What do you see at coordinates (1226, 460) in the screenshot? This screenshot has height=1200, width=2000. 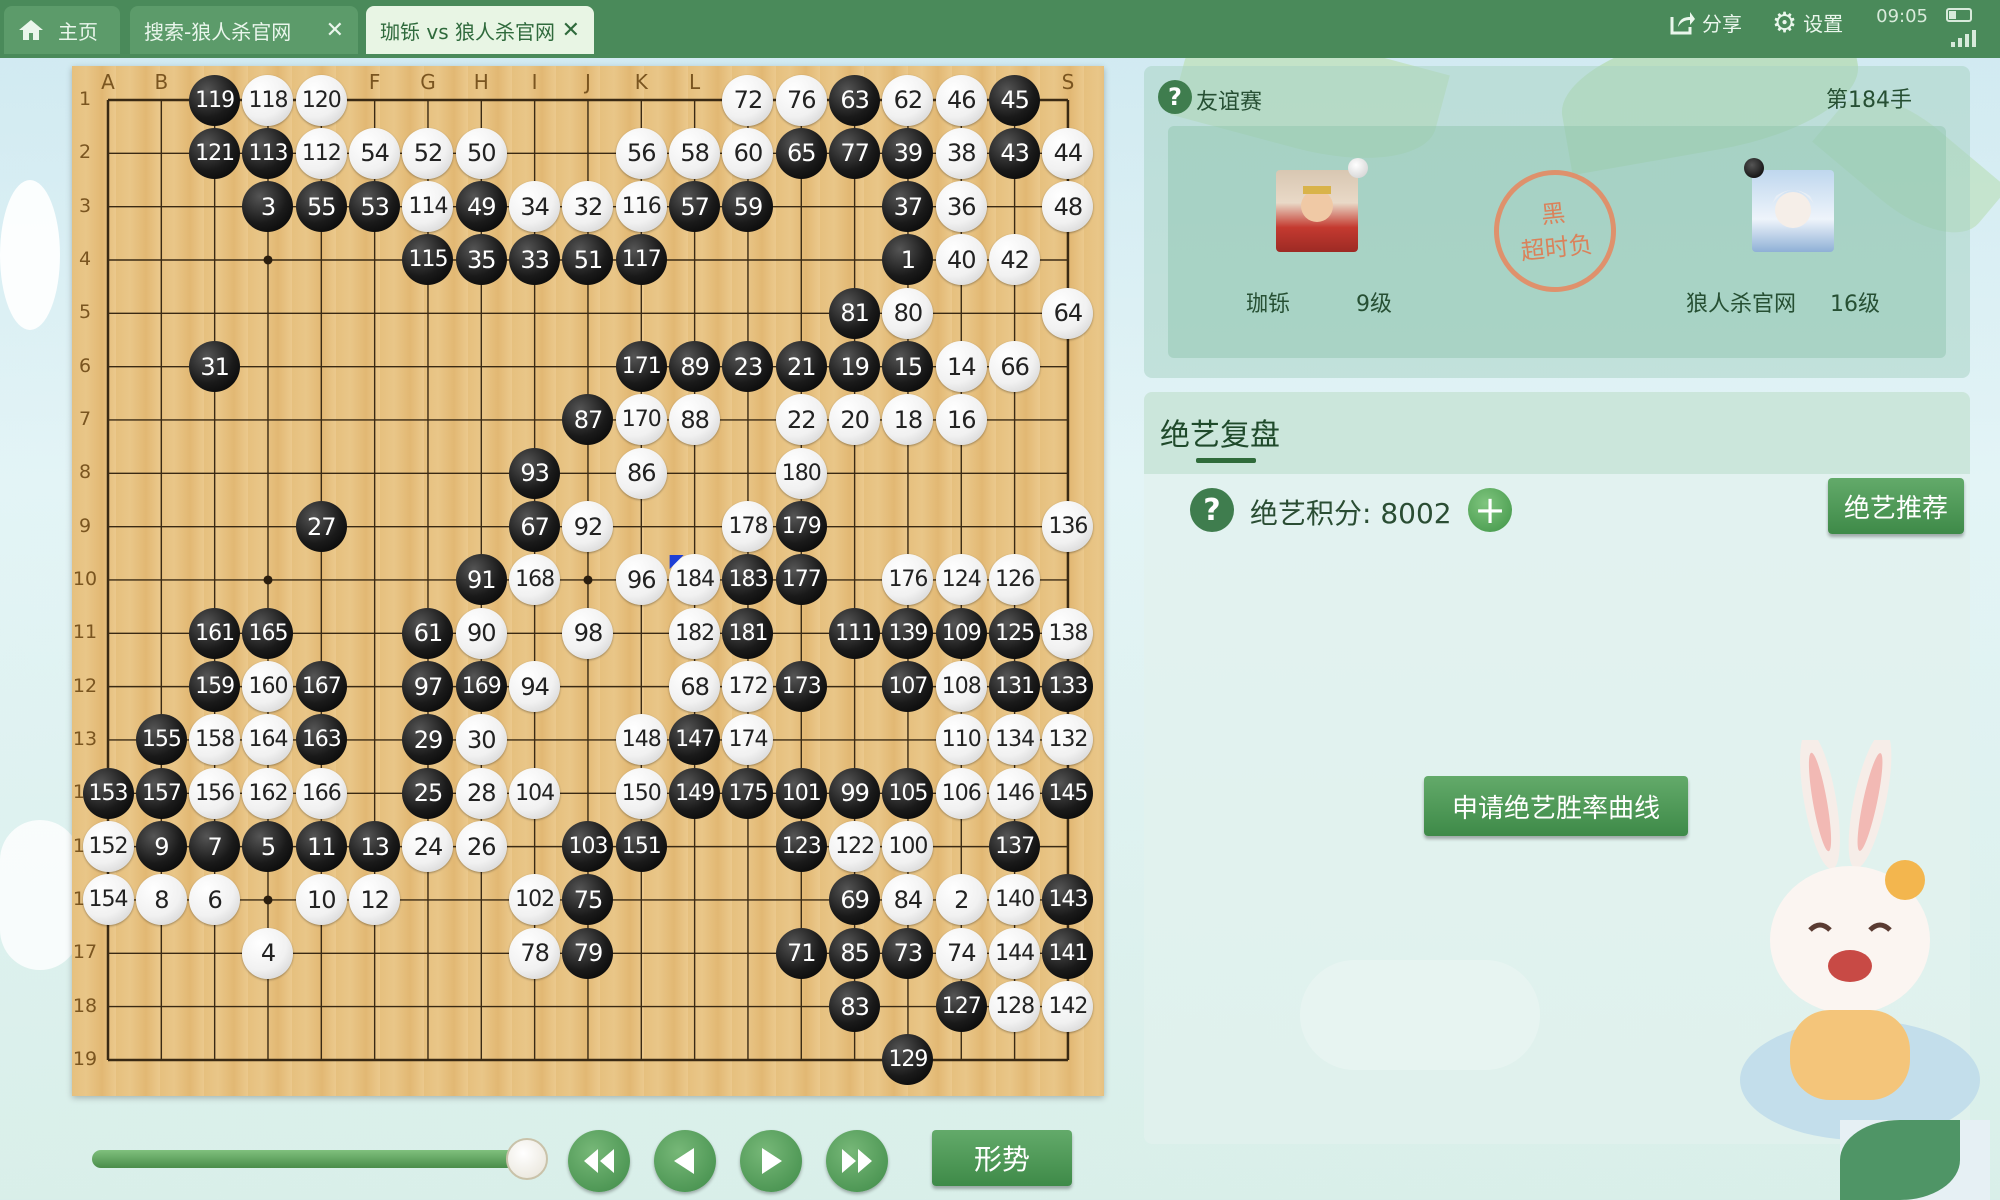 I see `review-title-underline` at bounding box center [1226, 460].